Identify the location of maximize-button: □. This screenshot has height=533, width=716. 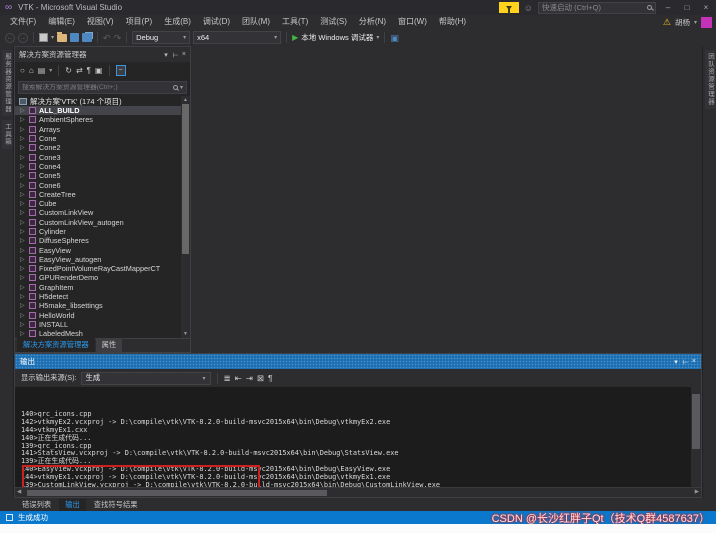
(687, 7).